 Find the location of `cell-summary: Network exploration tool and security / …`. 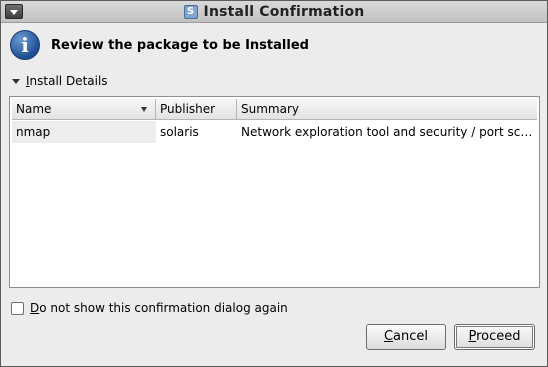

cell-summary: Network exploration tool and security / … is located at coordinates (389, 132).